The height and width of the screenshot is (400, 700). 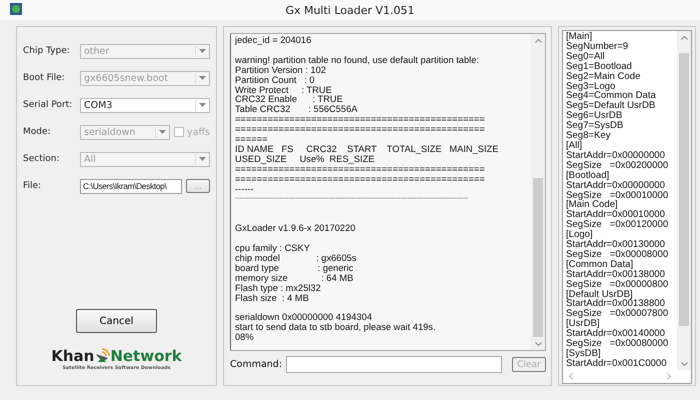 I want to click on file-path-field: C:\Users\Ikram\Desktop\, so click(x=131, y=186).